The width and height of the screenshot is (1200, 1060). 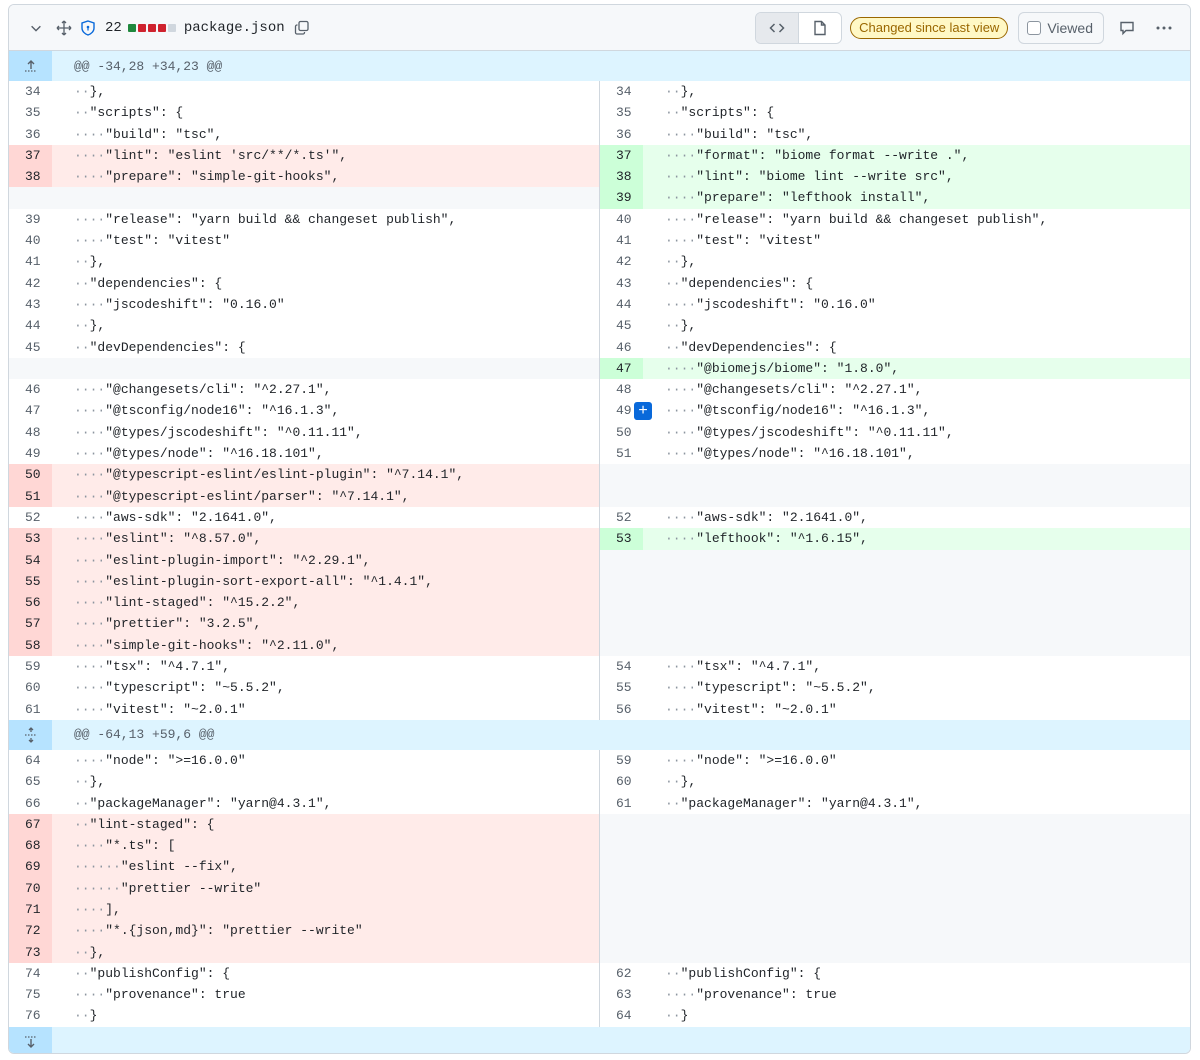 What do you see at coordinates (1034, 27) in the screenshot?
I see `checkbox-icon` at bounding box center [1034, 27].